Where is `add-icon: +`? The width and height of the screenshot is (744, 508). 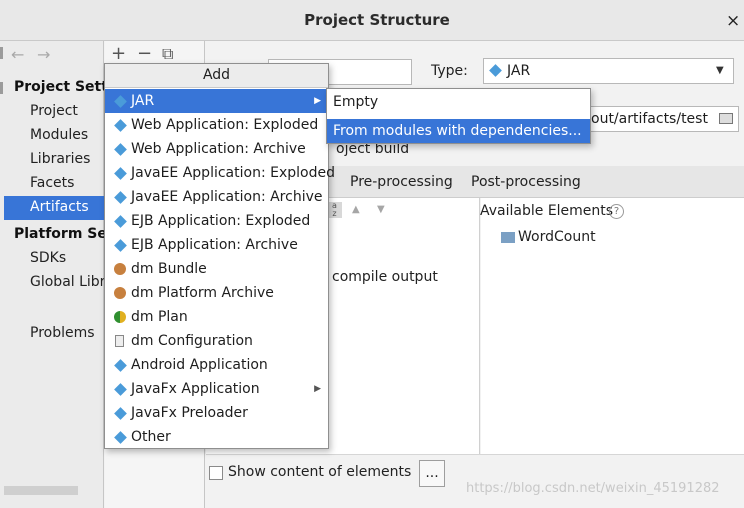
add-icon: + is located at coordinates (118, 53).